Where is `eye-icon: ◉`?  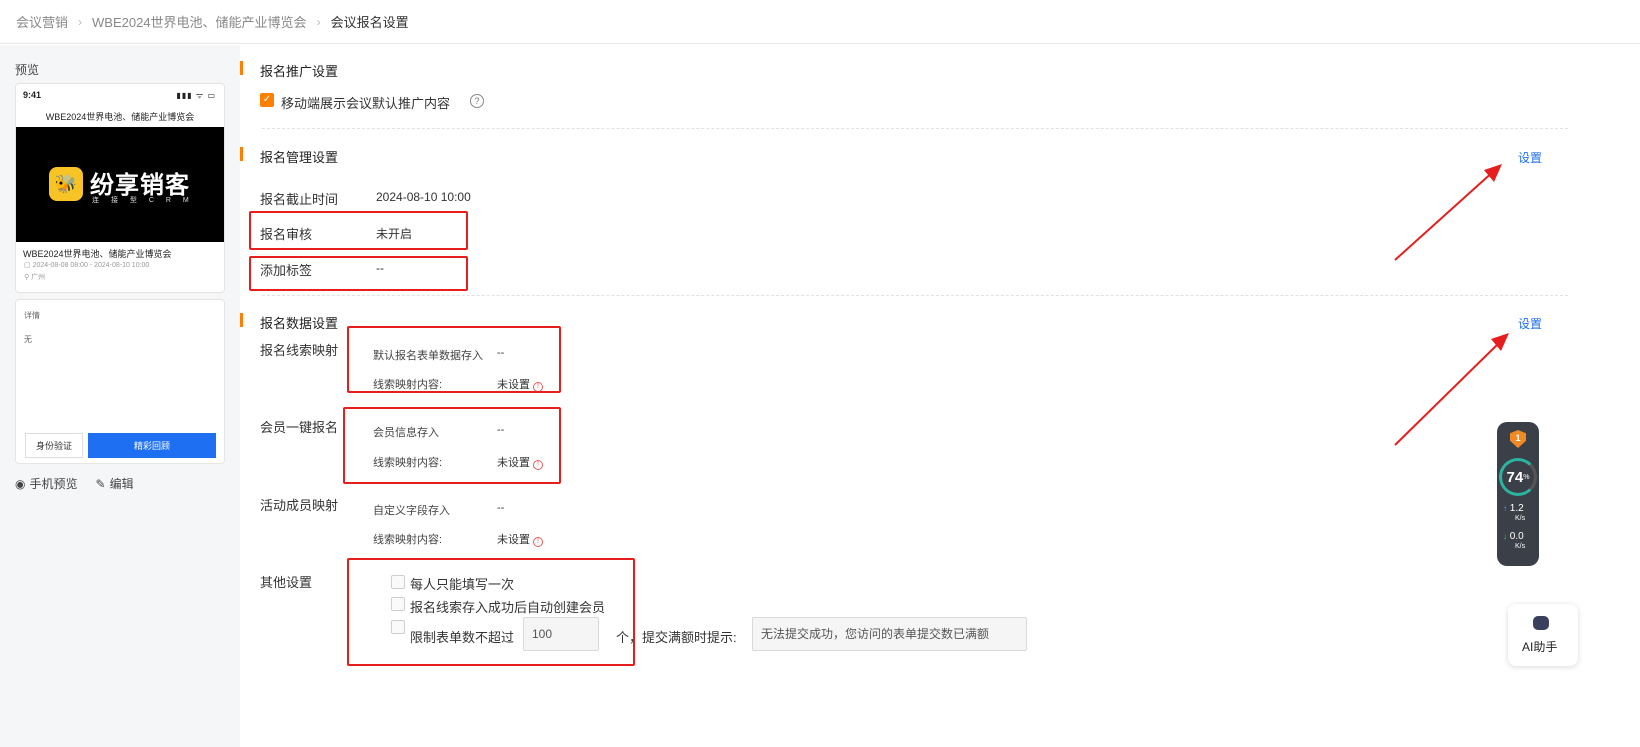 eye-icon: ◉ is located at coordinates (20, 484).